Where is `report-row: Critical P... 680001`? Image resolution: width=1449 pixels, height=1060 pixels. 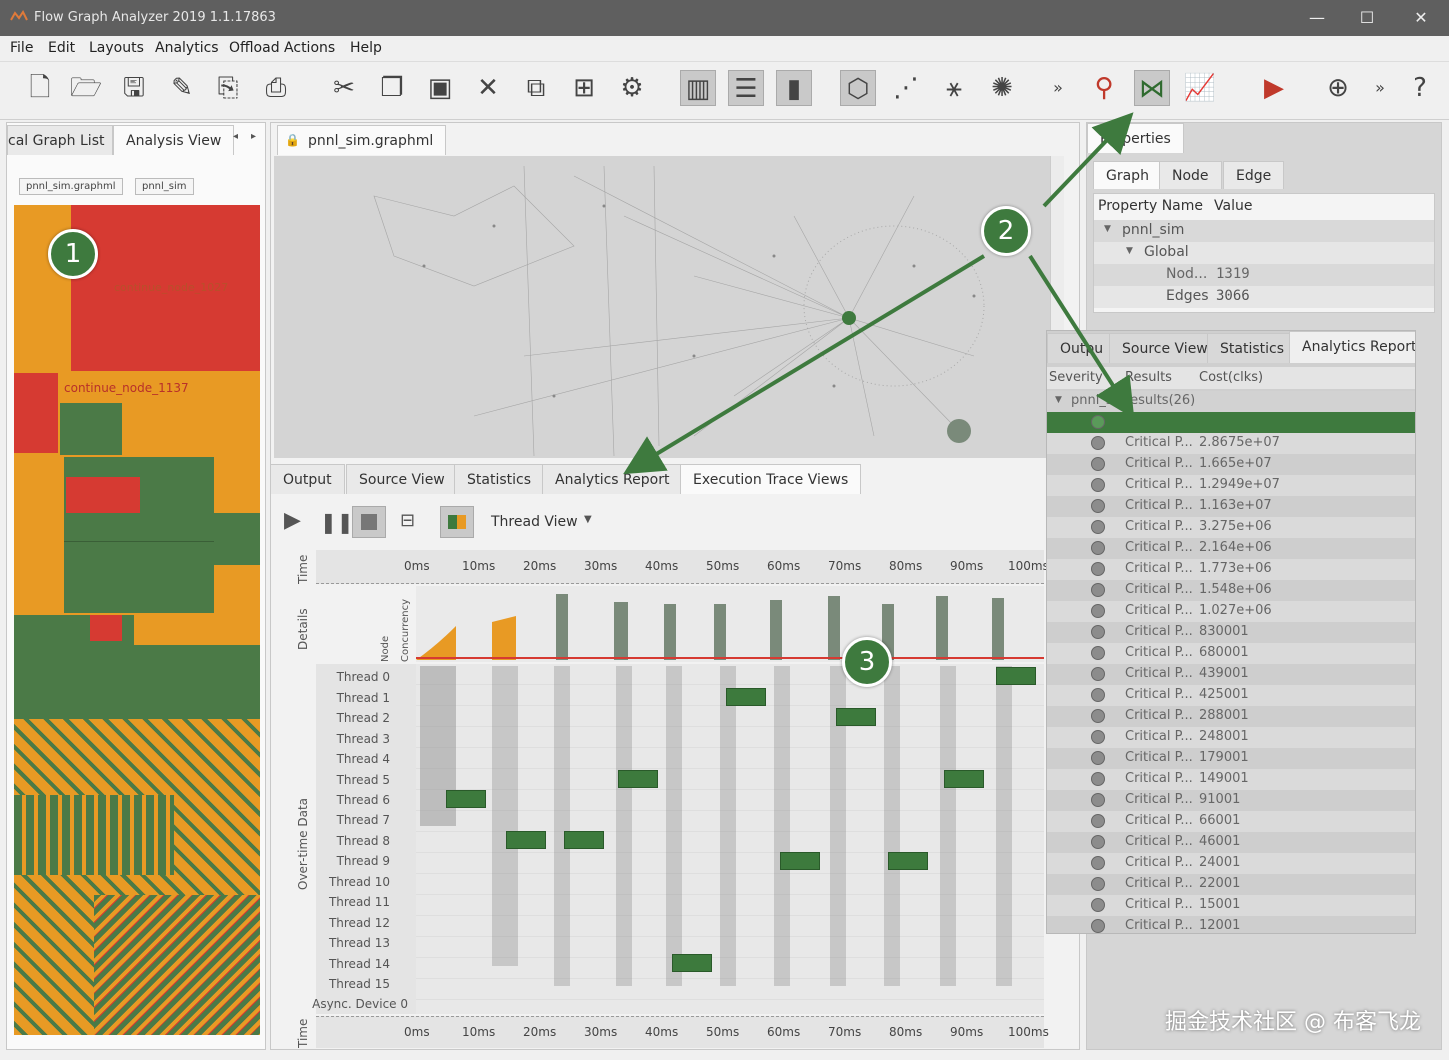 report-row: Critical P... 680001 is located at coordinates (1231, 653).